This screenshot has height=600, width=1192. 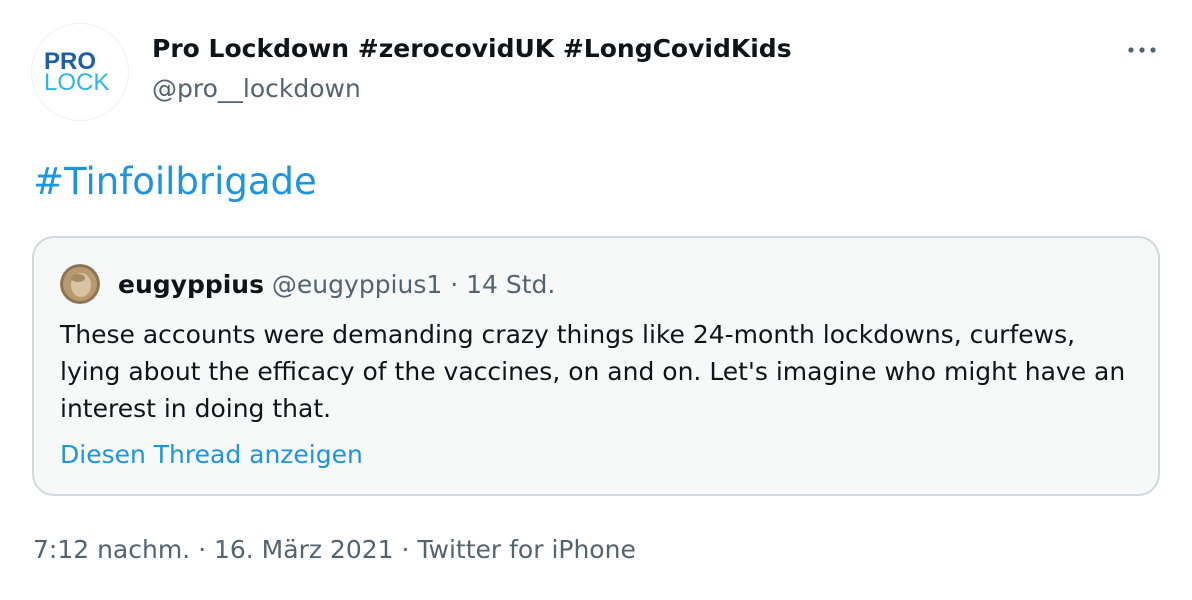 I want to click on quoted-author-avatar, so click(x=80, y=284).